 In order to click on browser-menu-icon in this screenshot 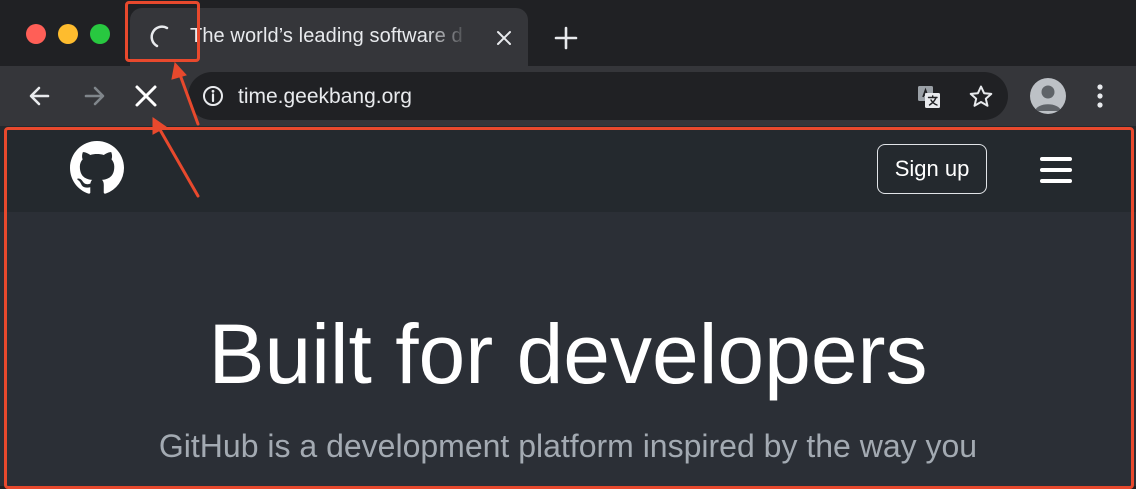, I will do `click(1100, 96)`.